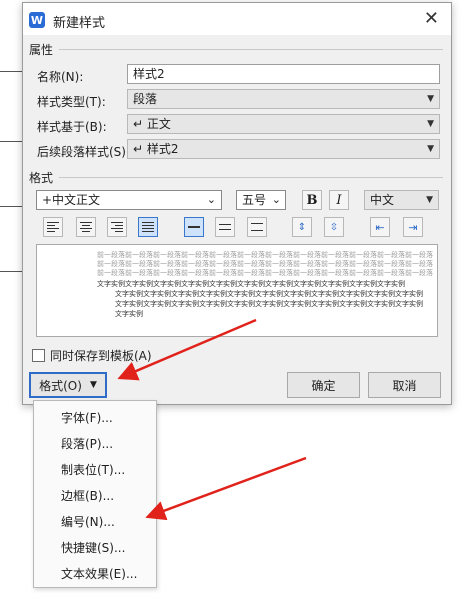  What do you see at coordinates (187, 349) in the screenshot?
I see `arrow-to-format-button` at bounding box center [187, 349].